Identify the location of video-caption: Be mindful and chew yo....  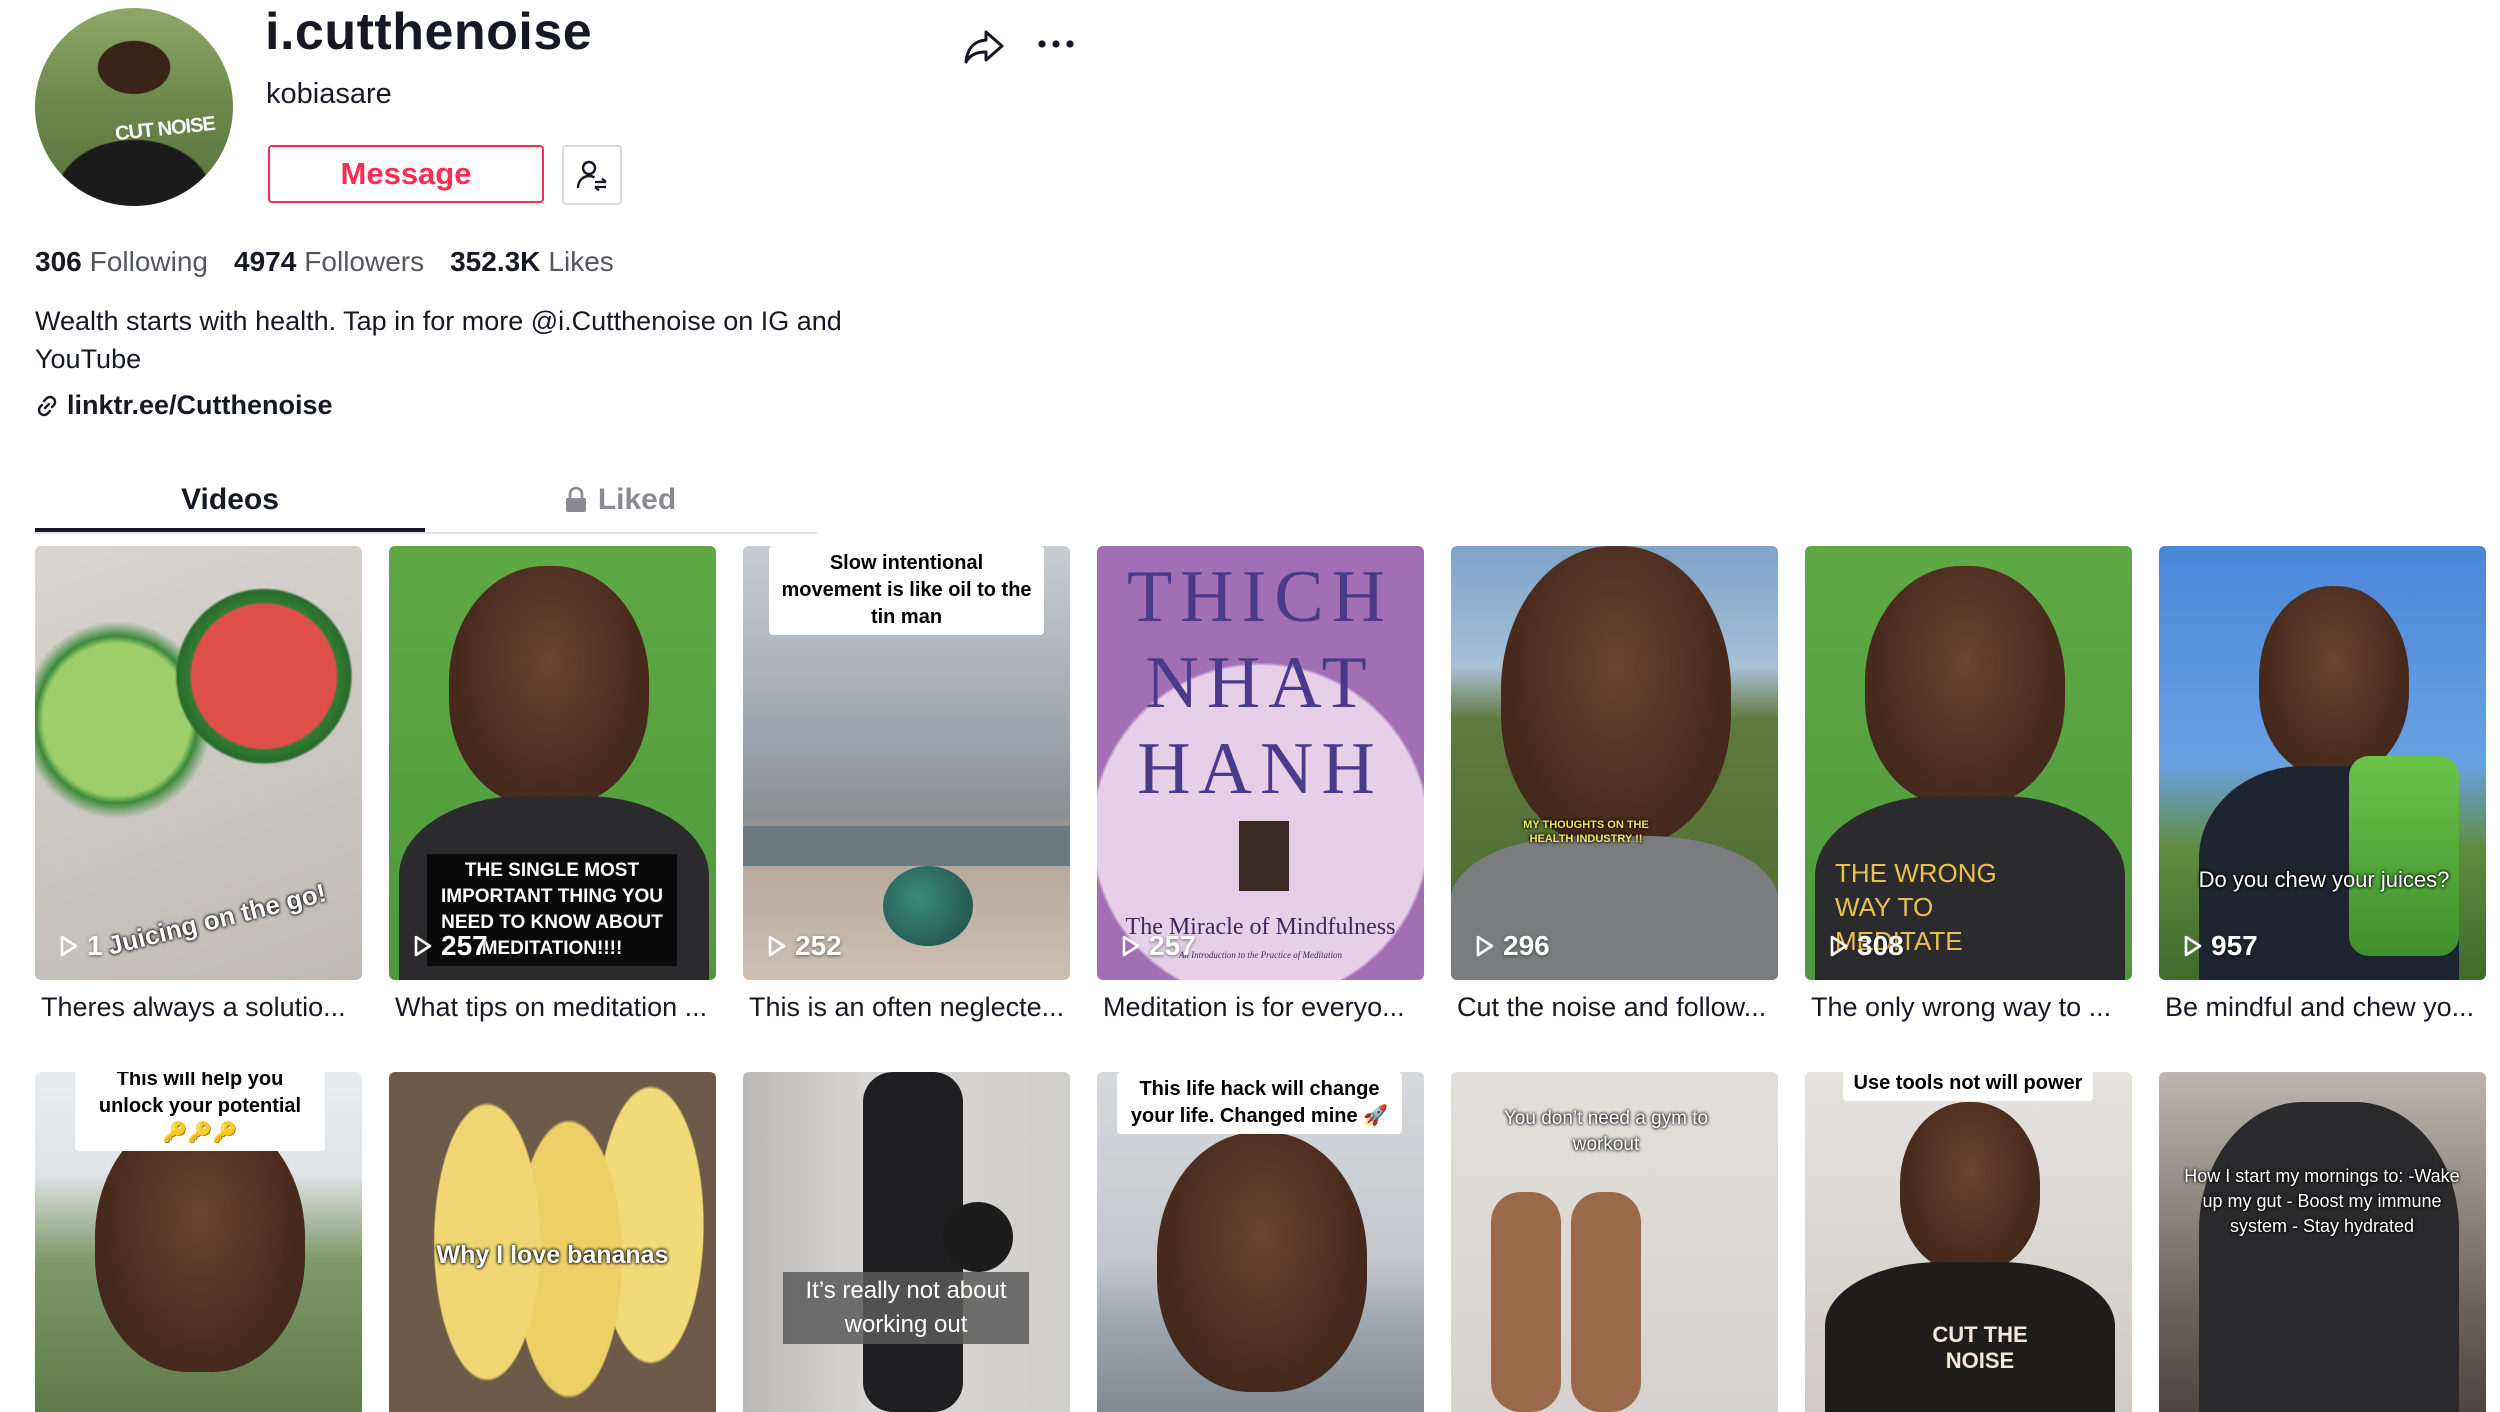
(2325, 1007).